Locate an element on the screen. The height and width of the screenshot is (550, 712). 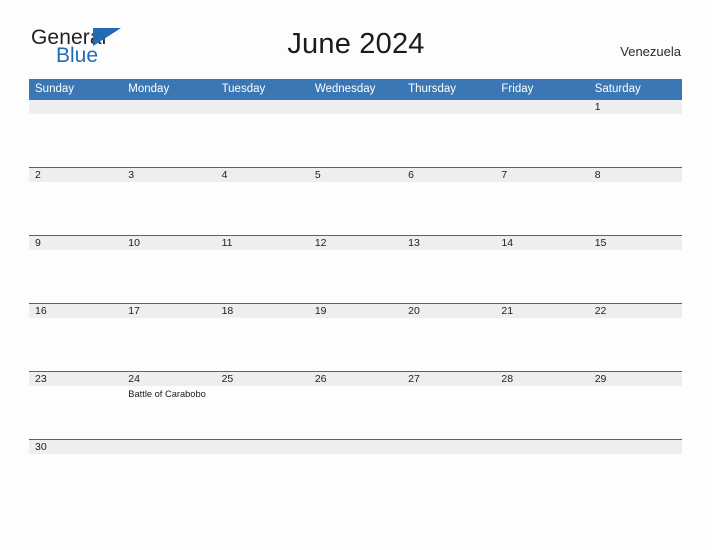
day-cell-17: 17 is located at coordinates (169, 338).